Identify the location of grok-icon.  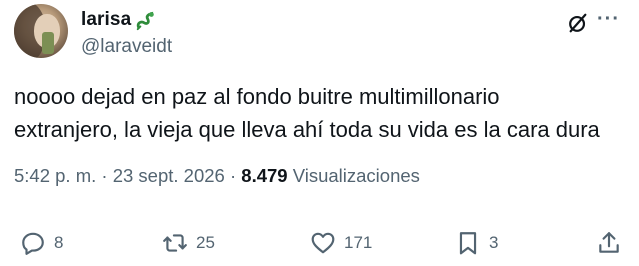
(578, 23).